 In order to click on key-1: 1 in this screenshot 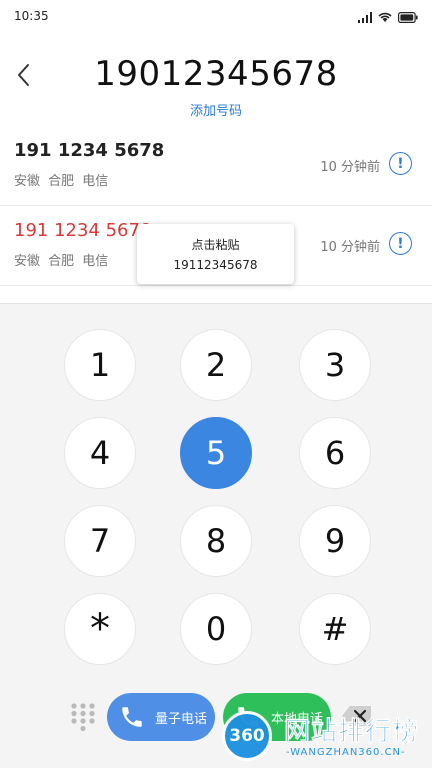, I will do `click(100, 365)`.